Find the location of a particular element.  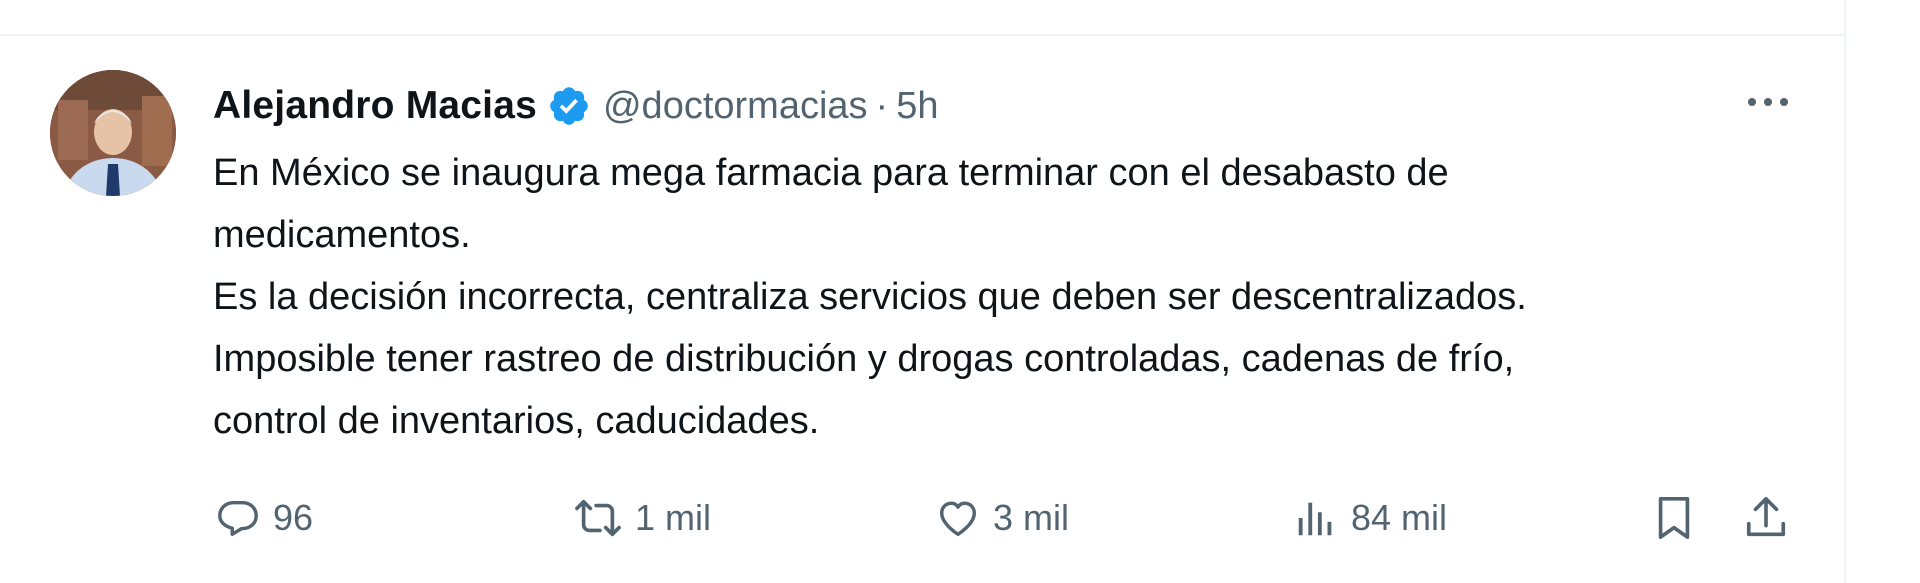

views-button: 84 mil is located at coordinates (1370, 518).